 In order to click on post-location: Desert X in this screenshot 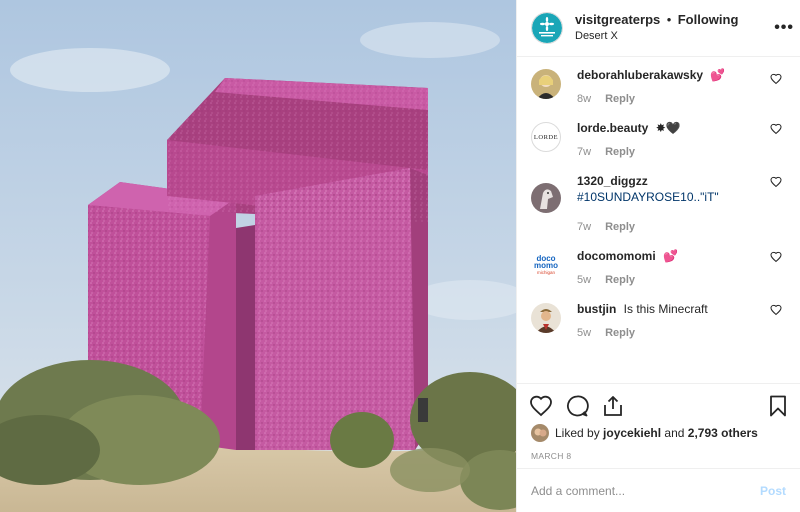, I will do `click(656, 36)`.